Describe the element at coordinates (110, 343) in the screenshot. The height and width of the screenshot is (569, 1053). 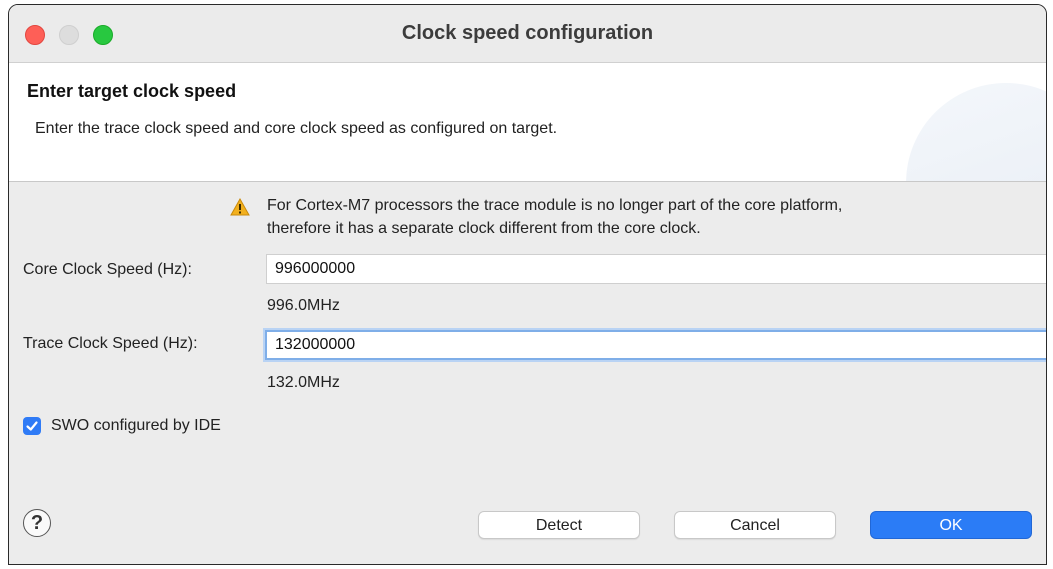
I see `trace-clock-label: Trace Clock Speed (Hz):` at that location.